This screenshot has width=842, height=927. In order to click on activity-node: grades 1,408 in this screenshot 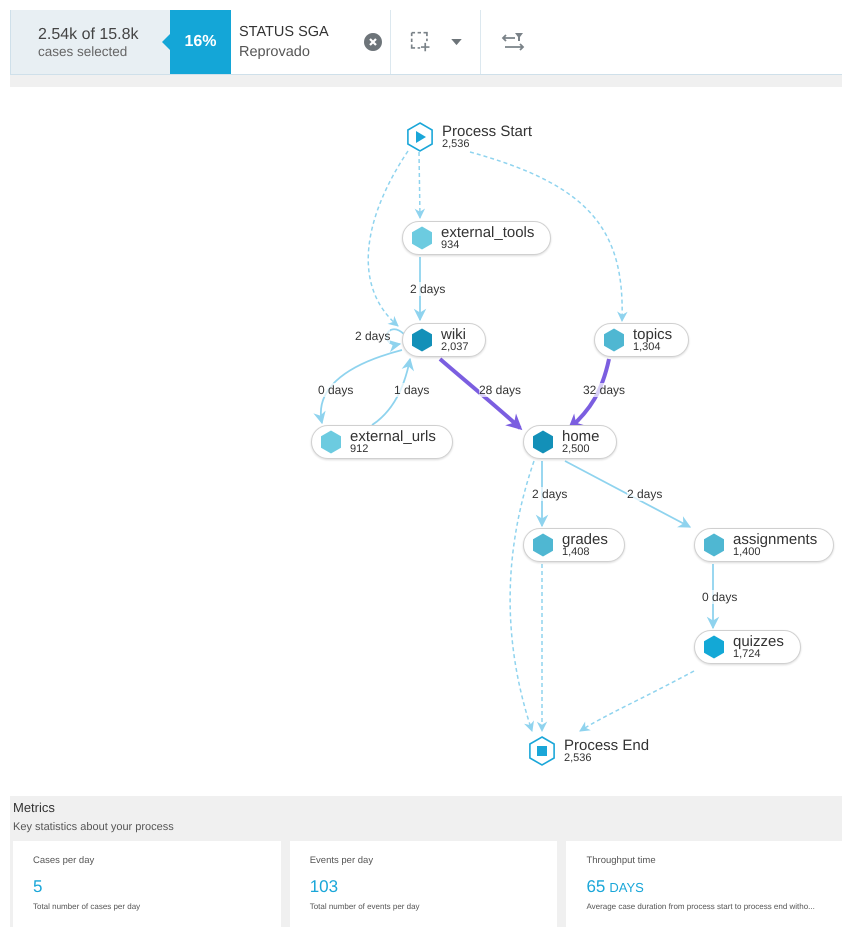, I will do `click(574, 545)`.